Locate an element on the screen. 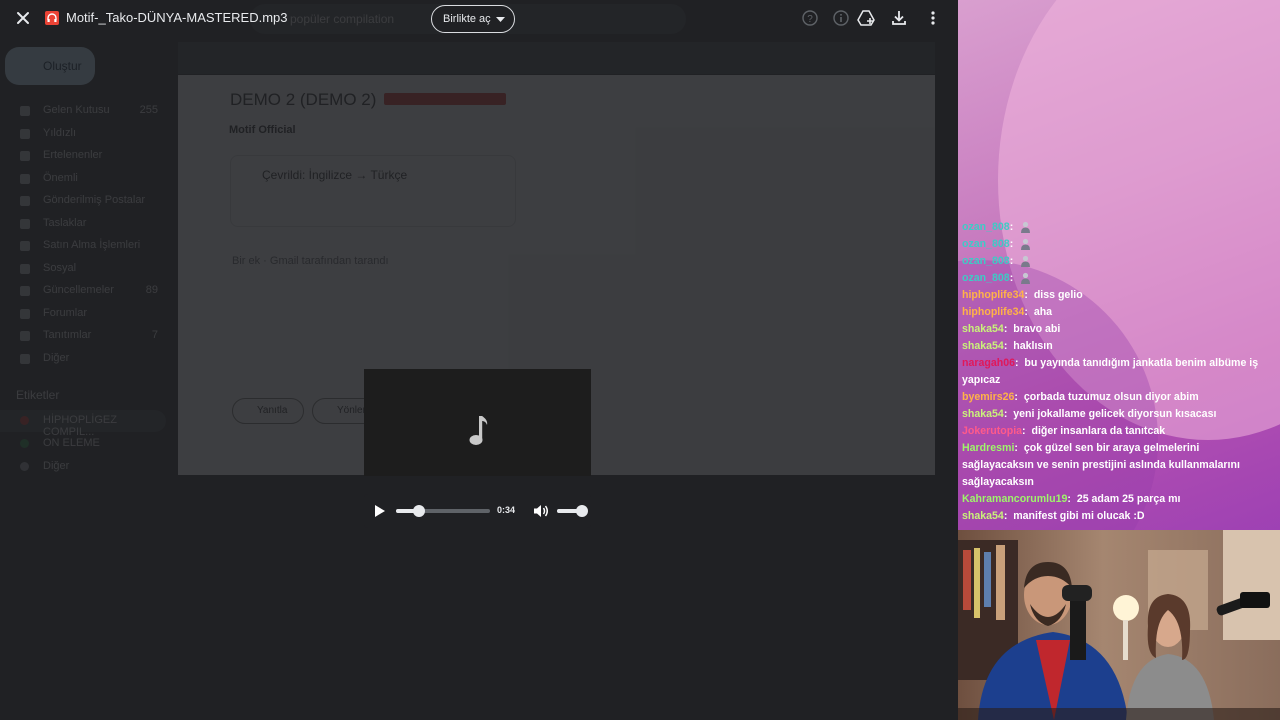  chat-message: shaka54: manifest gibi mi olucak :D is located at coordinates (1118, 516).